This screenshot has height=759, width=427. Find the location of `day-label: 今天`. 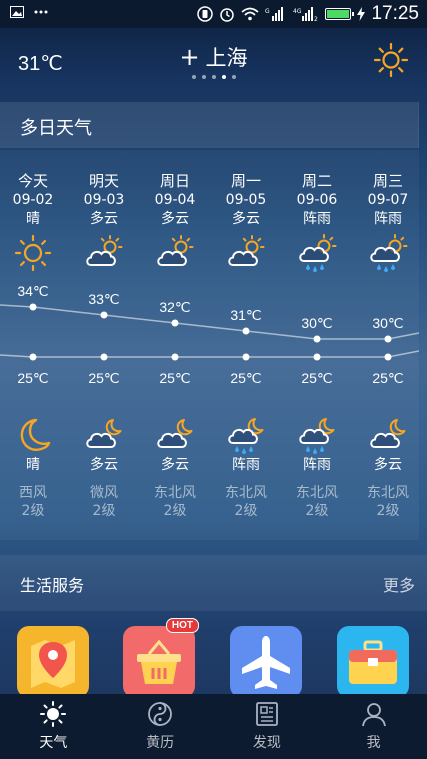

day-label: 今天 is located at coordinates (32, 181).